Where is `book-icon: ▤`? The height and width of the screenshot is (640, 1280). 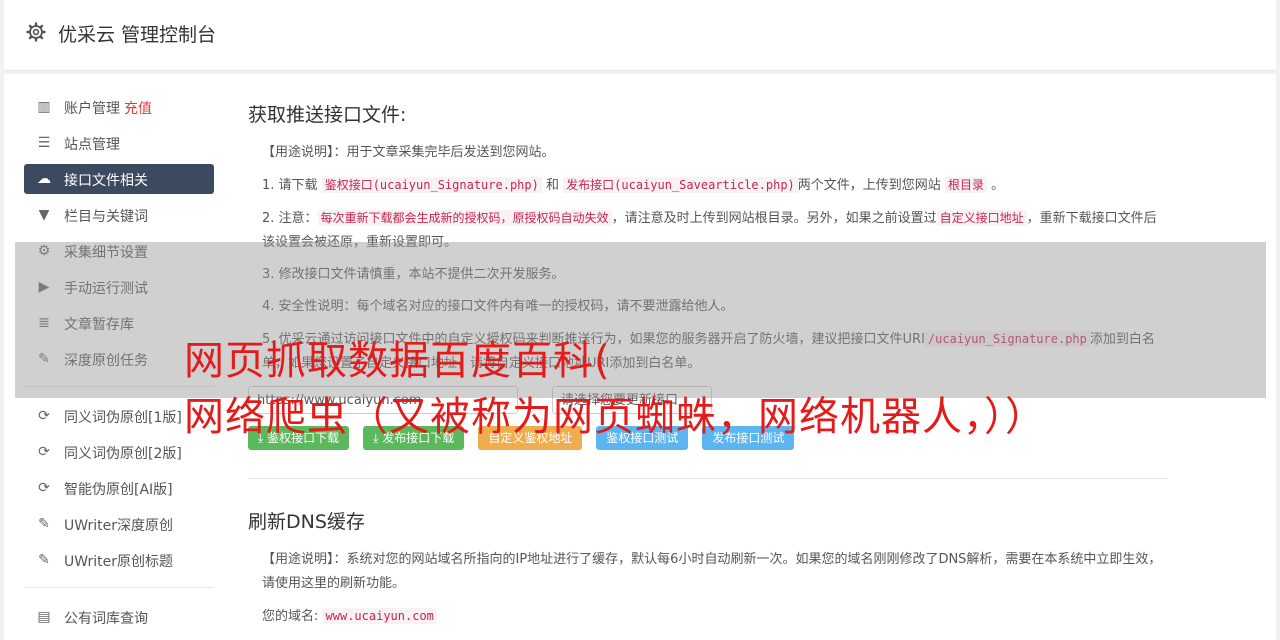 book-icon: ▤ is located at coordinates (44, 617).